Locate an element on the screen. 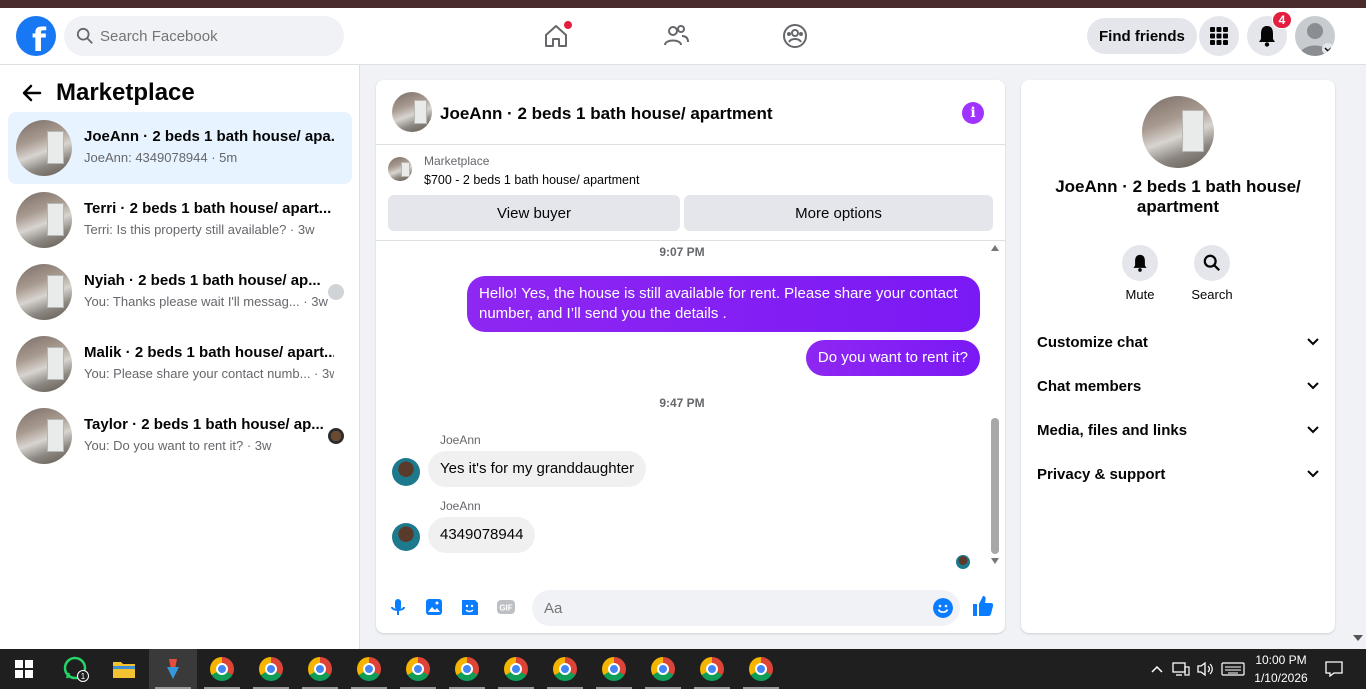  taskbar-file-explorer is located at coordinates (124, 669).